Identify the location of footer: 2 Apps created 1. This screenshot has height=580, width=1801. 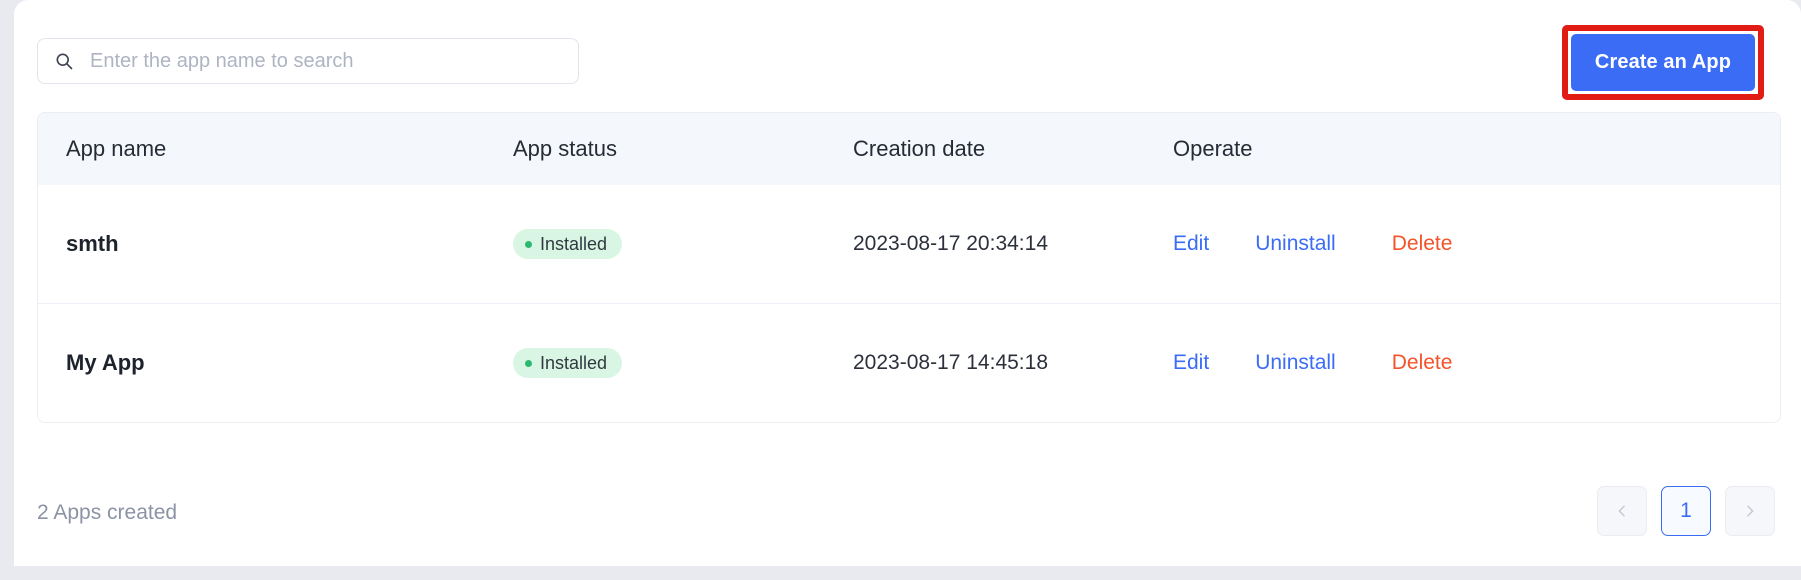
(907, 525).